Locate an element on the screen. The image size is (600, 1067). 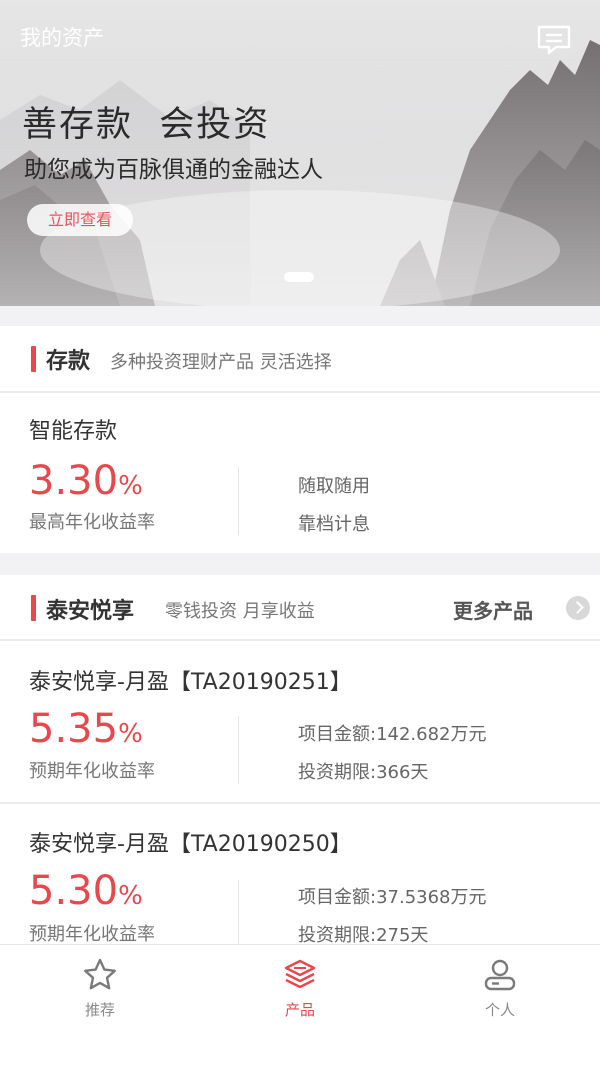
tab-personal: 个人 is located at coordinates (500, 985).